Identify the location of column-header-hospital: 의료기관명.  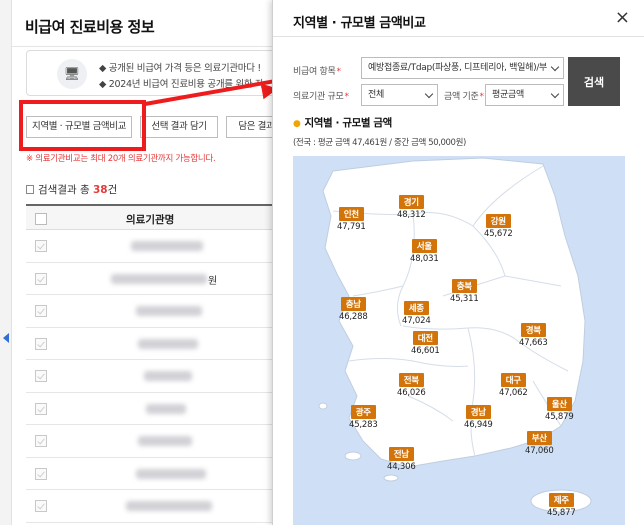
(150, 220).